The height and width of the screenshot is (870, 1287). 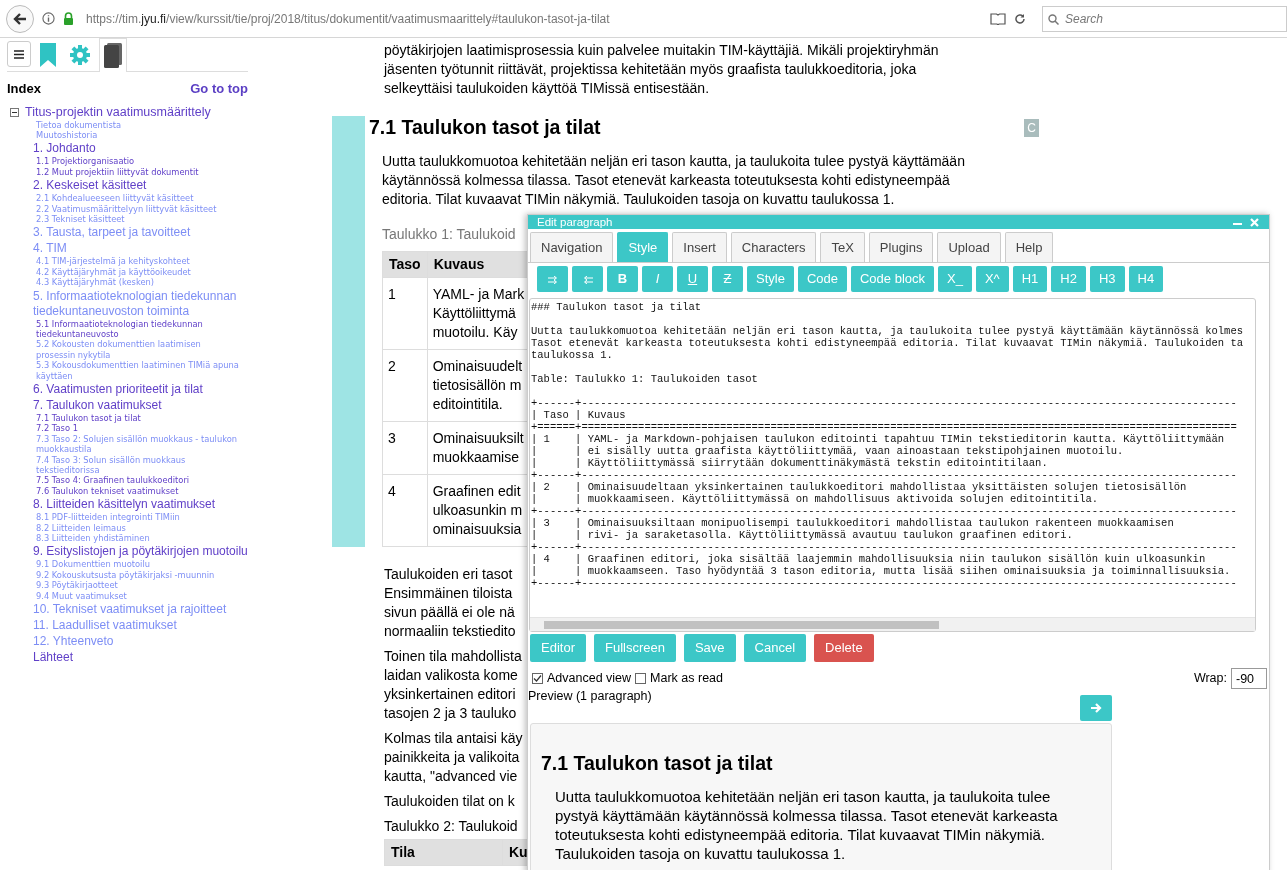 I want to click on index-link: 2.3 Tekniset käsitteet, so click(x=80, y=219).